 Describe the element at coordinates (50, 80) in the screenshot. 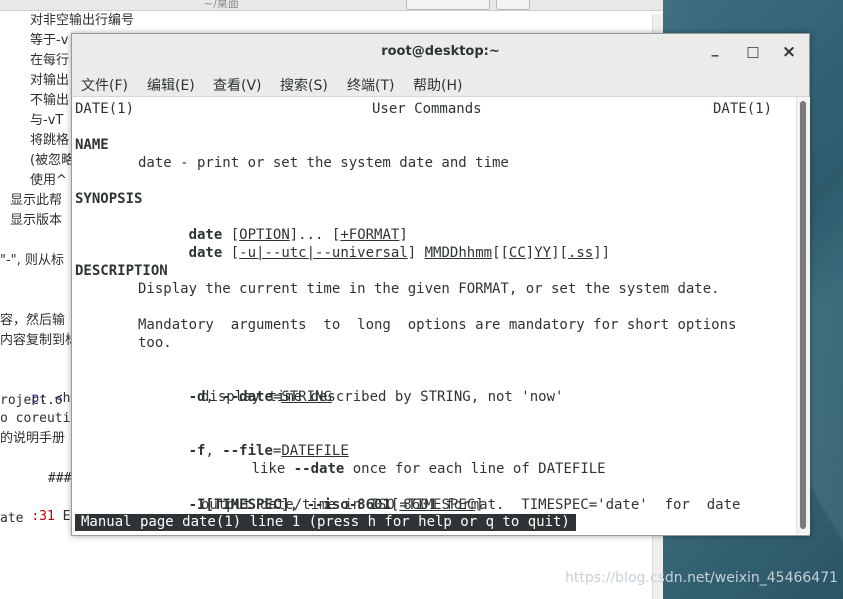

I see `bg-text-line: 对输出` at that location.